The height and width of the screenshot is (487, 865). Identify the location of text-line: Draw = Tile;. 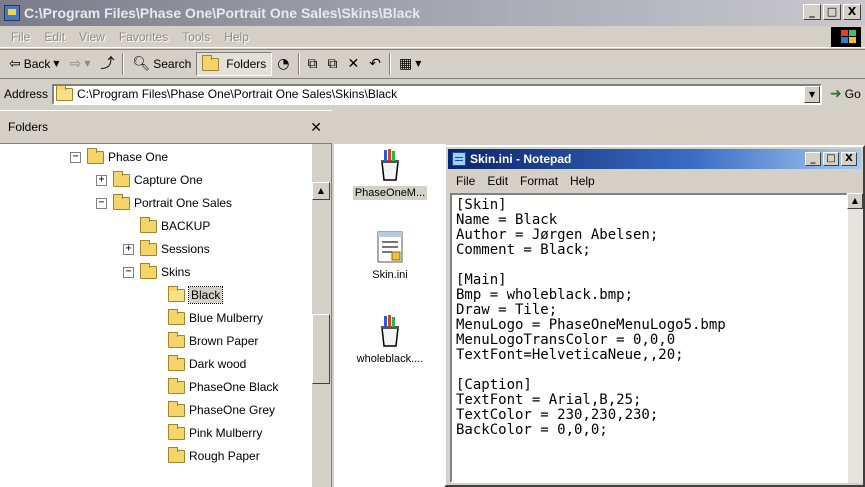
(507, 310).